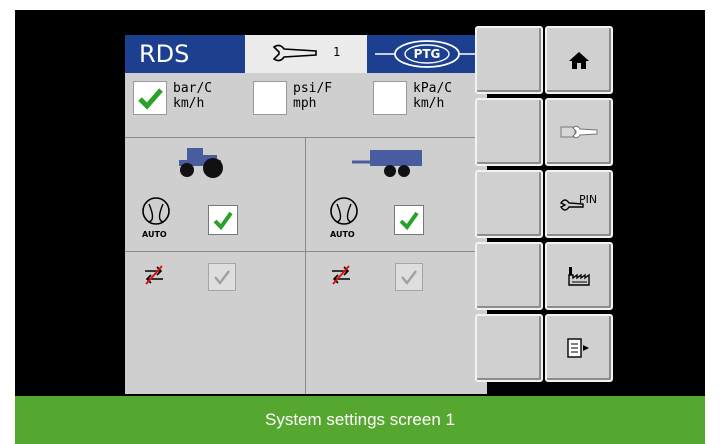  I want to click on factory-icon, so click(579, 276).